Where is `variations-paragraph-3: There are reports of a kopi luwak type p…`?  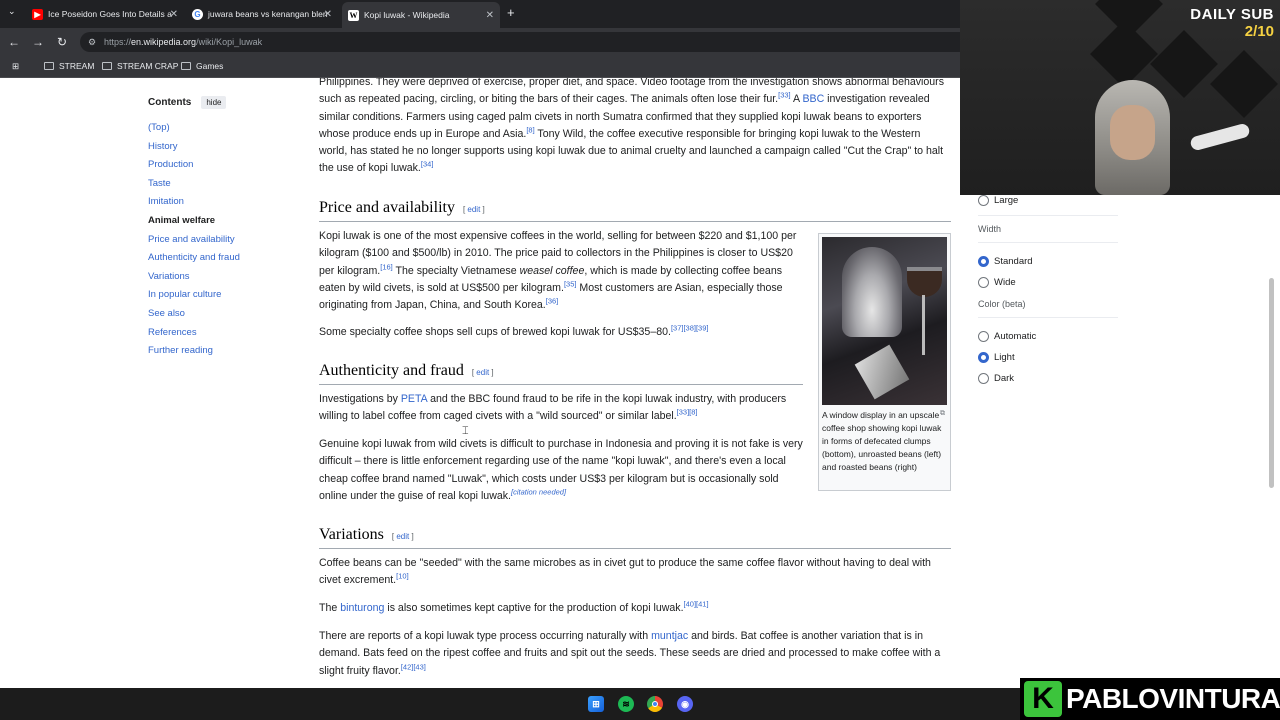 variations-paragraph-3: There are reports of a kopi luwak type p… is located at coordinates (635, 654).